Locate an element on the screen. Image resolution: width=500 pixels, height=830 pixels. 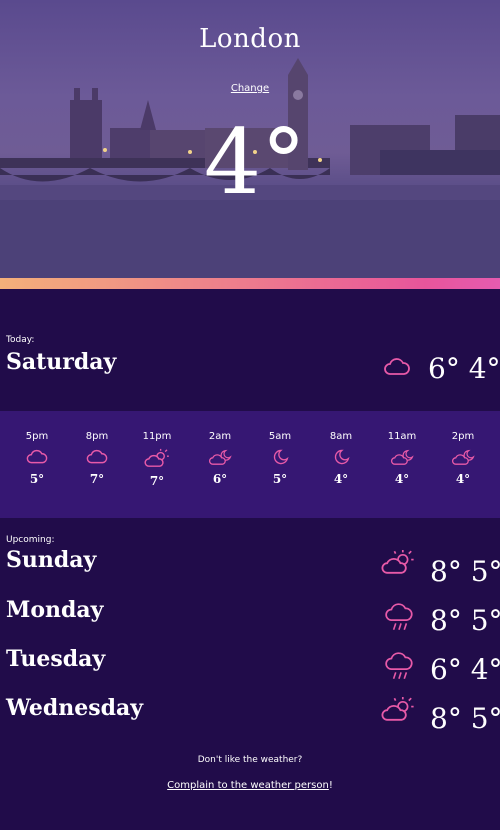
hour-item: 2pm 4° is located at coordinates (463, 458).